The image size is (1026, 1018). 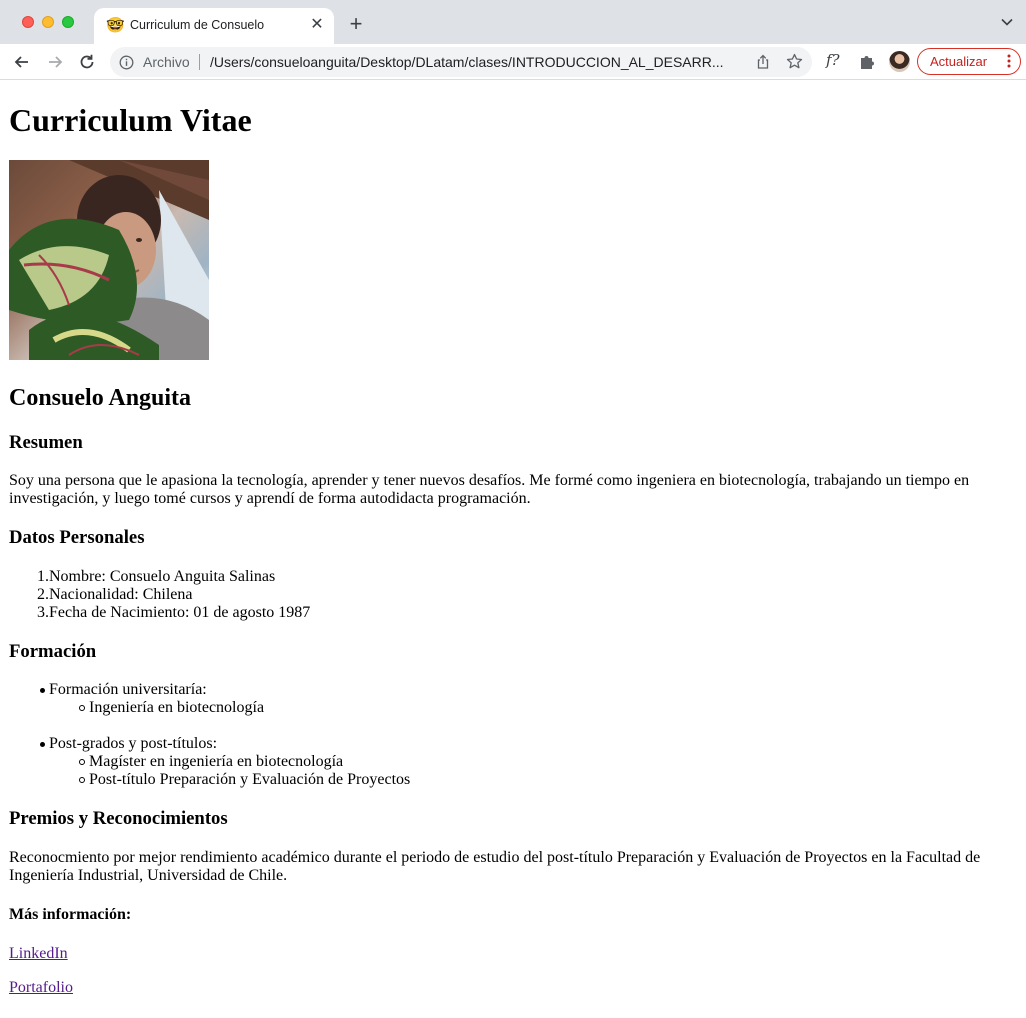 What do you see at coordinates (133, 743) in the screenshot?
I see `list-item: Post-grados y post-títulos:` at bounding box center [133, 743].